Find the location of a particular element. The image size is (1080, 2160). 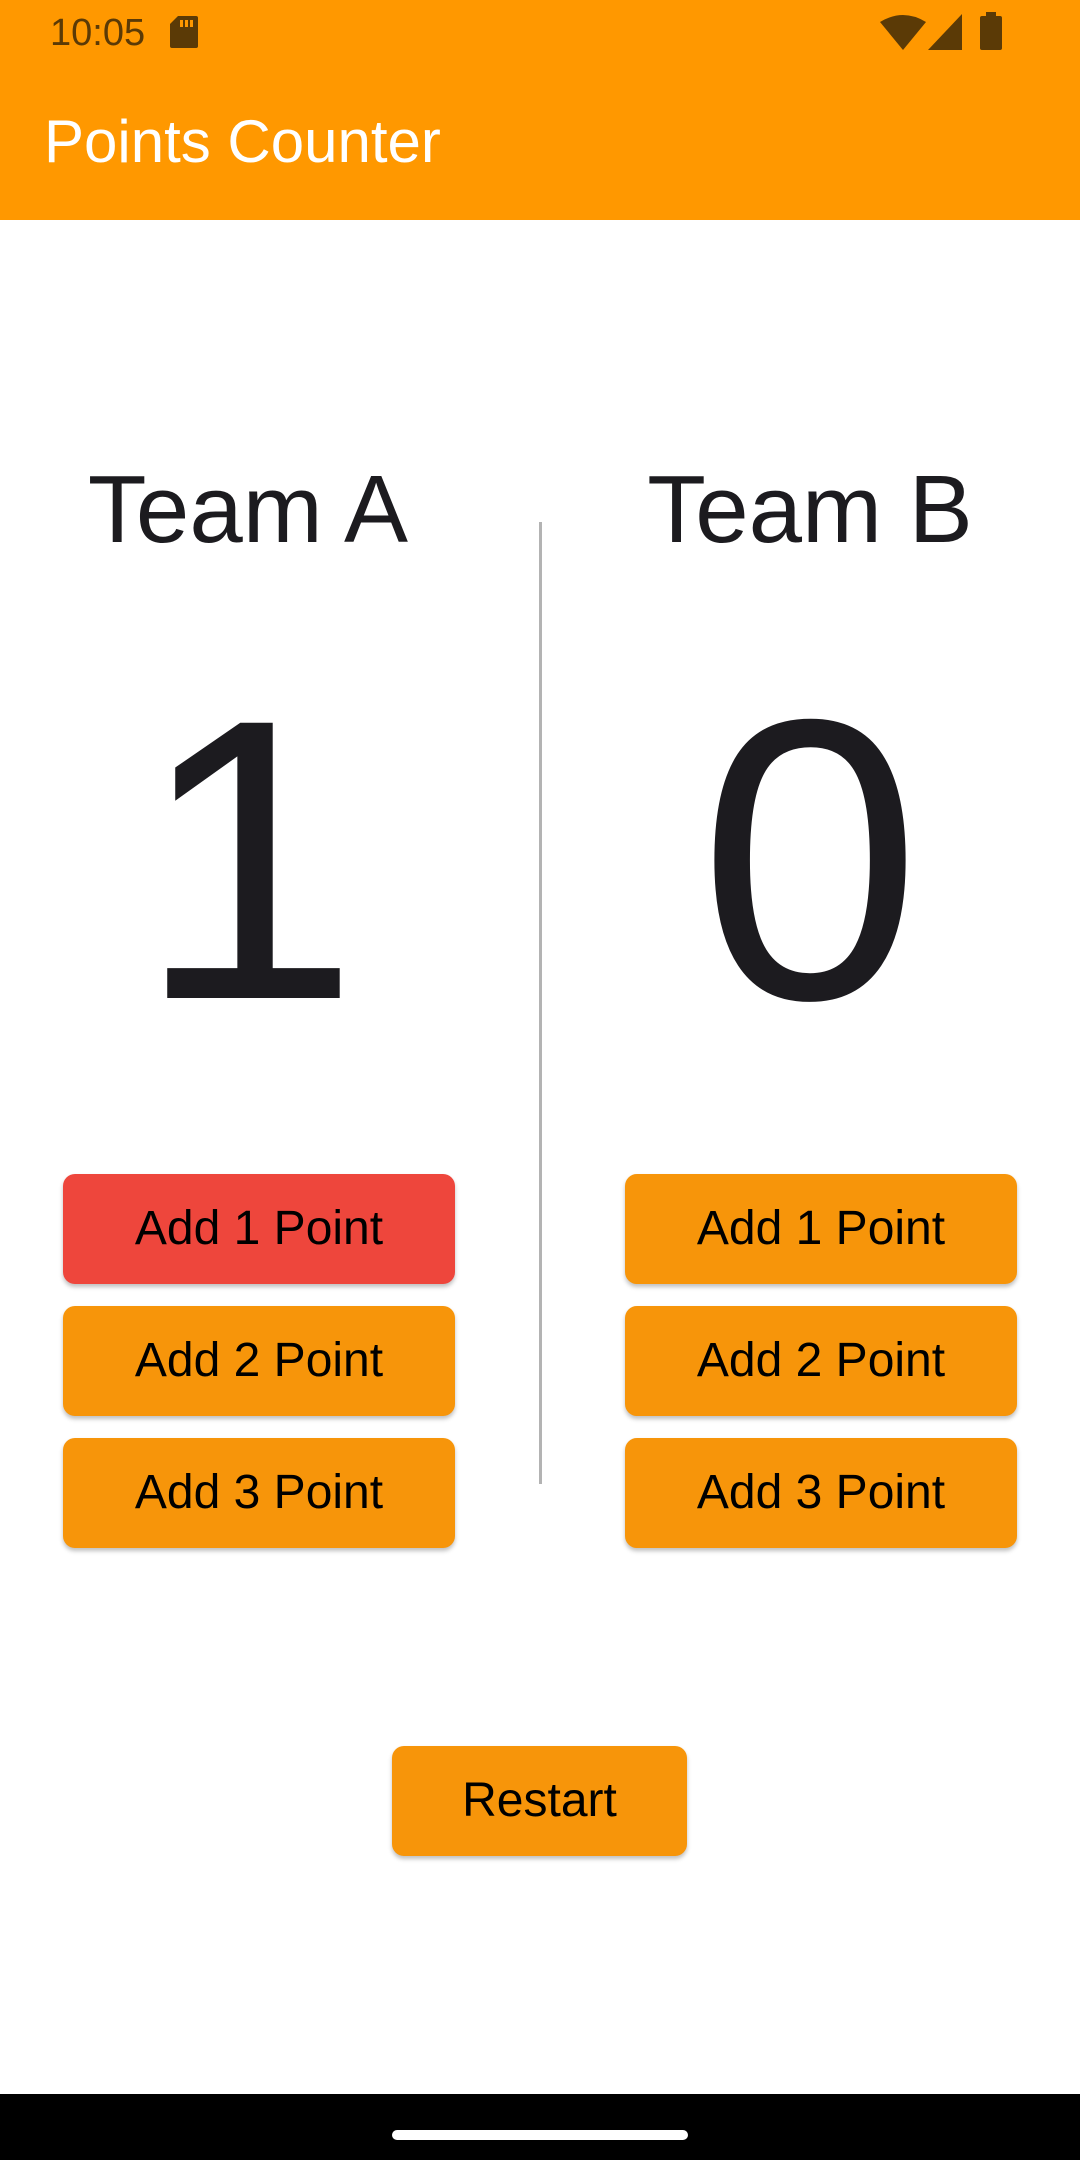

home-gesture-handle is located at coordinates (540, 2135).